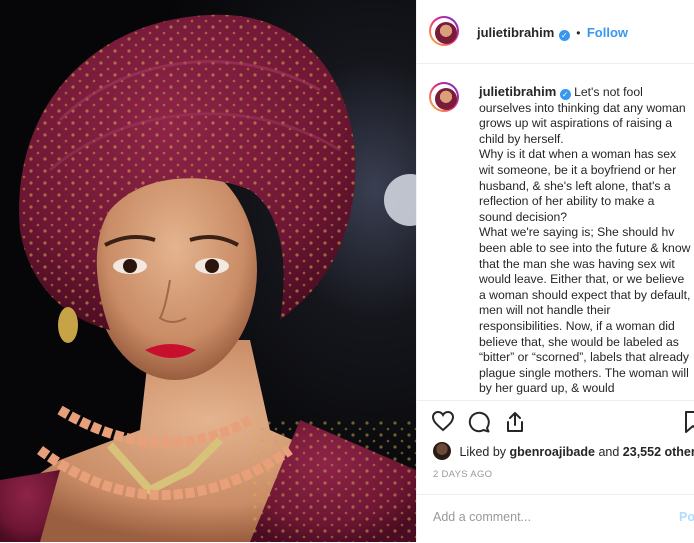 This screenshot has height=543, width=694. What do you see at coordinates (607, 32) in the screenshot?
I see `follow-button: Follow` at bounding box center [607, 32].